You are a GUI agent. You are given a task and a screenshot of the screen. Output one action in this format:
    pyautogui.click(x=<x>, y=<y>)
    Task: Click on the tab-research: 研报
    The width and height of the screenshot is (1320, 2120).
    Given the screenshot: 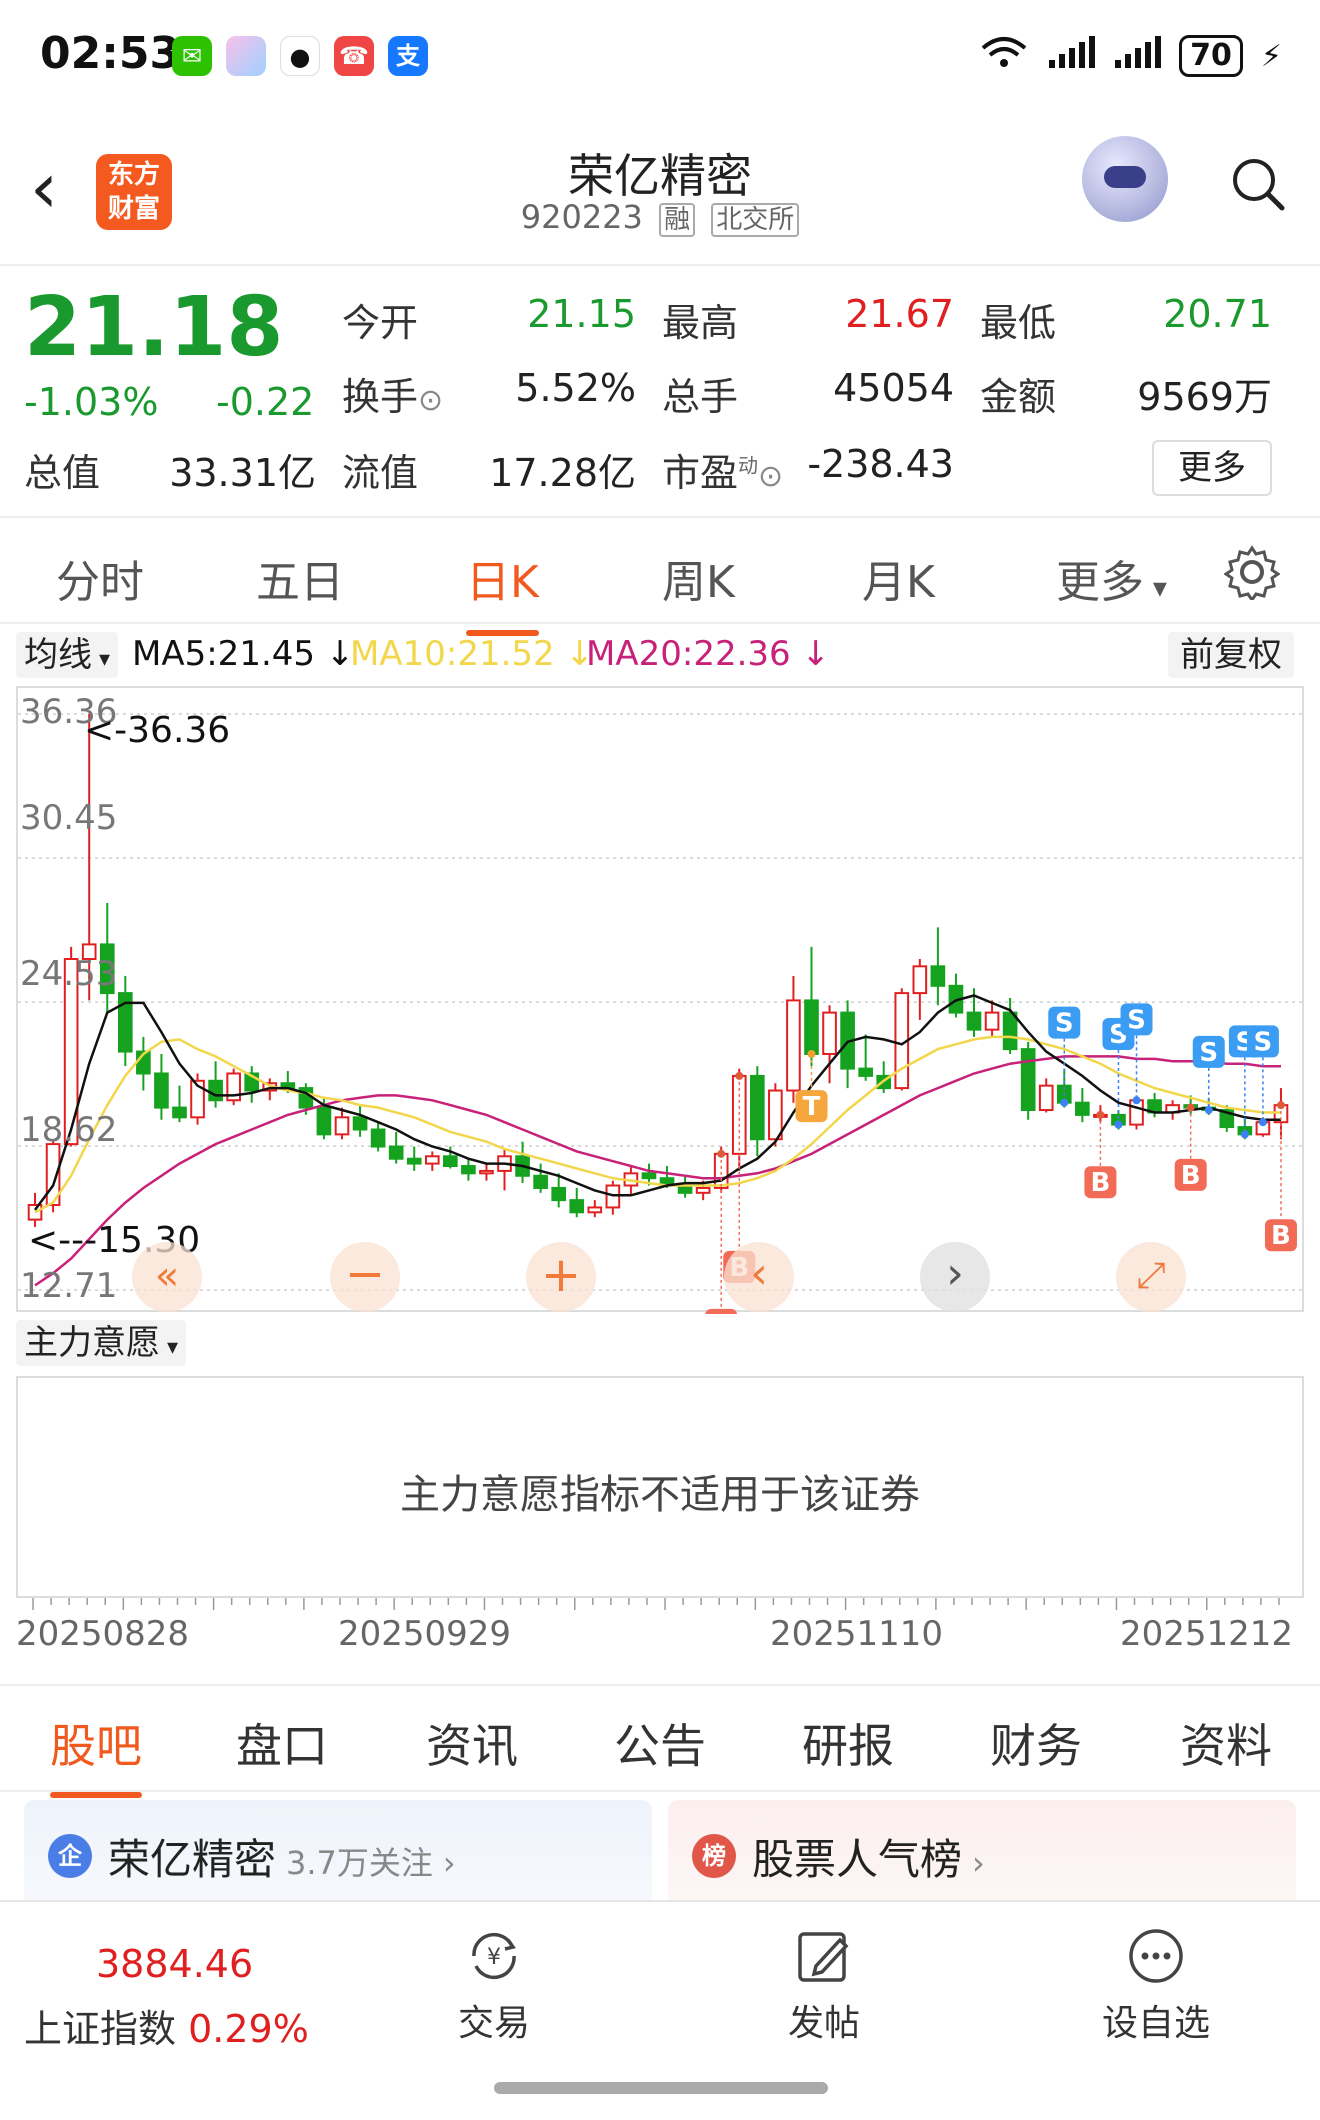 What is the action you would take?
    pyautogui.click(x=848, y=1743)
    